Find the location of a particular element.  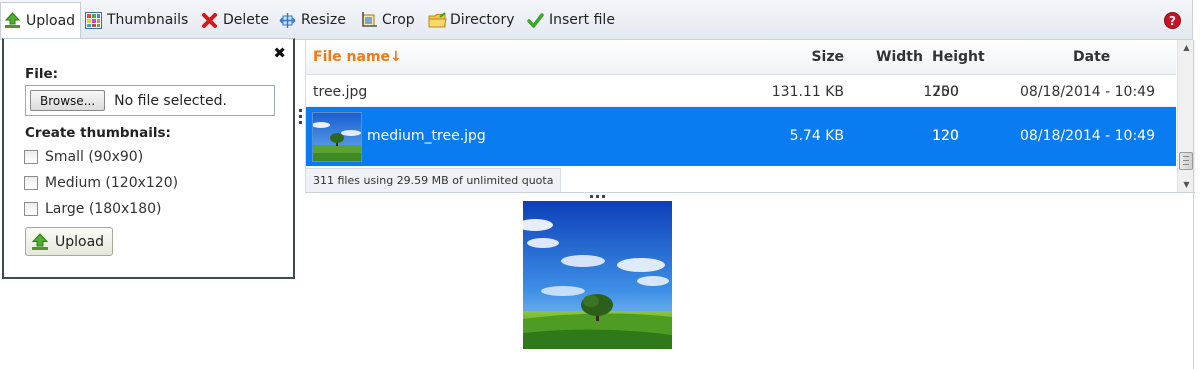

create-thumbnails-label: Create thumbnails: is located at coordinates (98, 133).